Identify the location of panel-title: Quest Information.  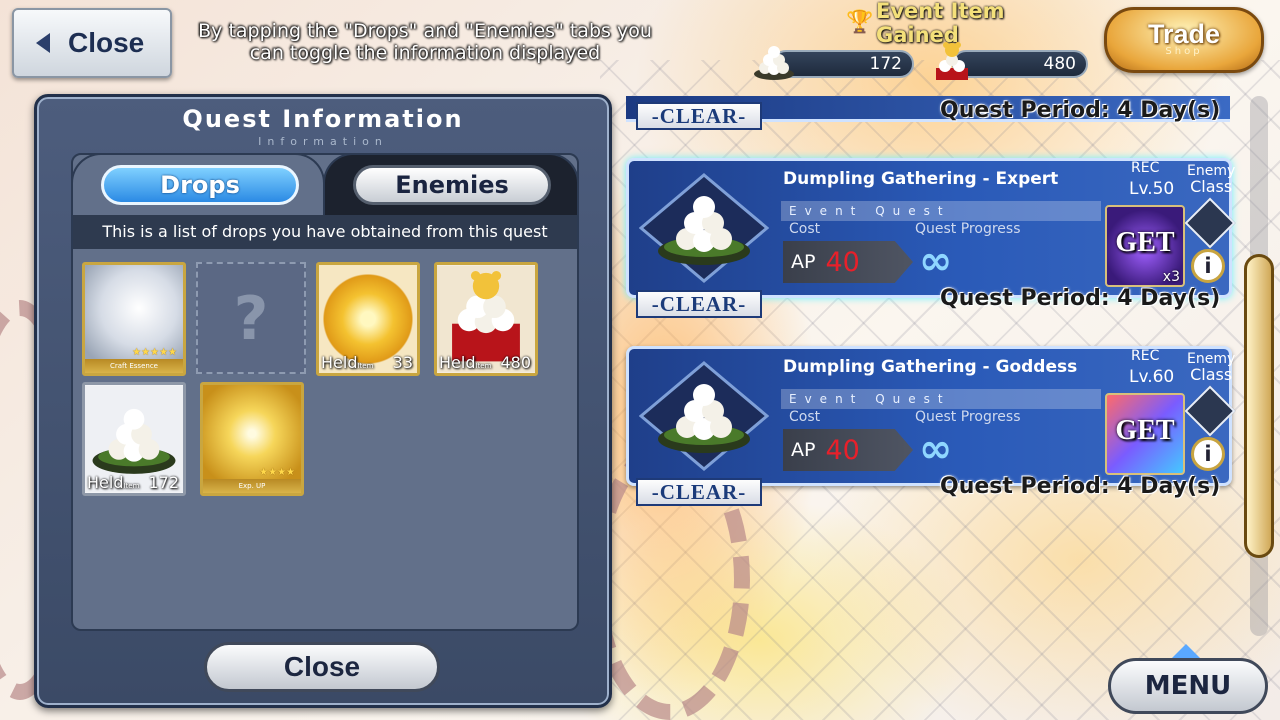
(323, 119).